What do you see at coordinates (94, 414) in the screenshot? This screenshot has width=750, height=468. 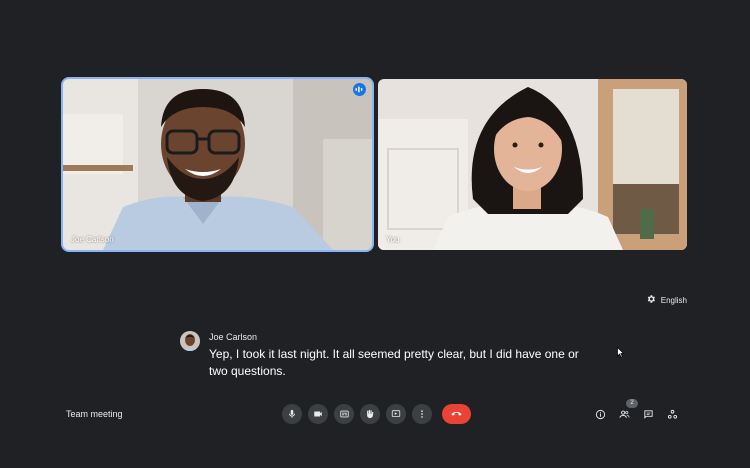 I see `meeting-title: Team meeting` at bounding box center [94, 414].